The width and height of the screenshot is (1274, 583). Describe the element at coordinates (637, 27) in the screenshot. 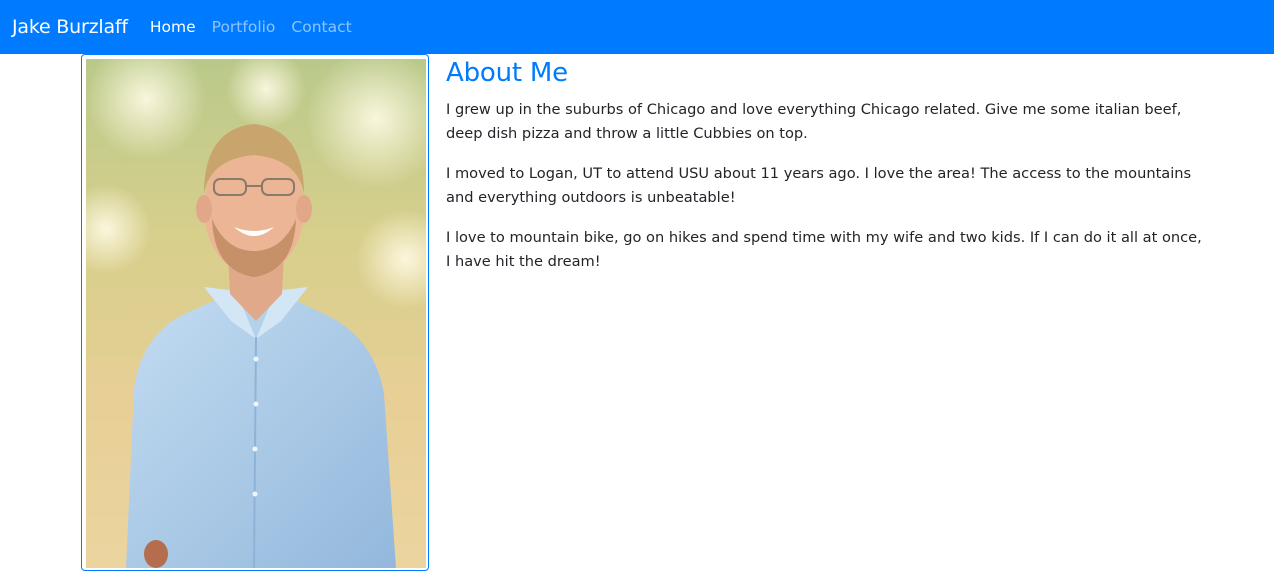

I see `top-navbar: Jake Burzlaff Home Portfolio Contact` at that location.